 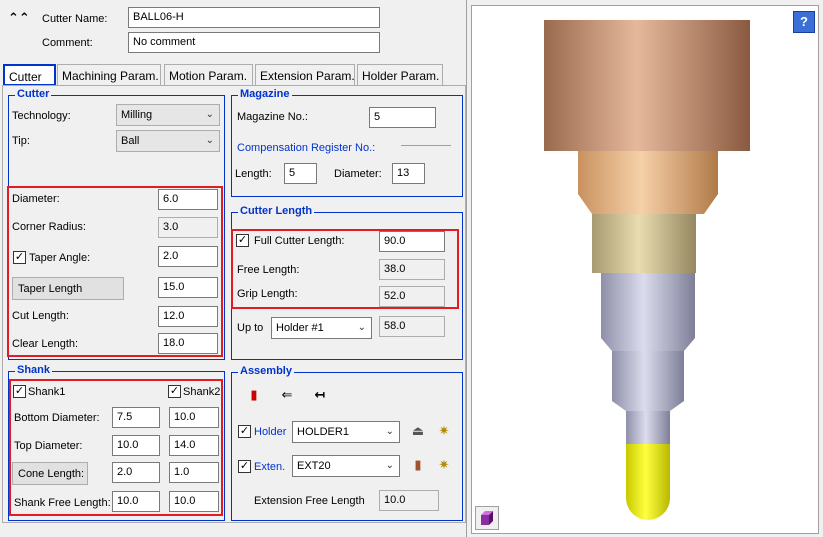 I want to click on holder-value: HOLDER1, so click(x=323, y=432).